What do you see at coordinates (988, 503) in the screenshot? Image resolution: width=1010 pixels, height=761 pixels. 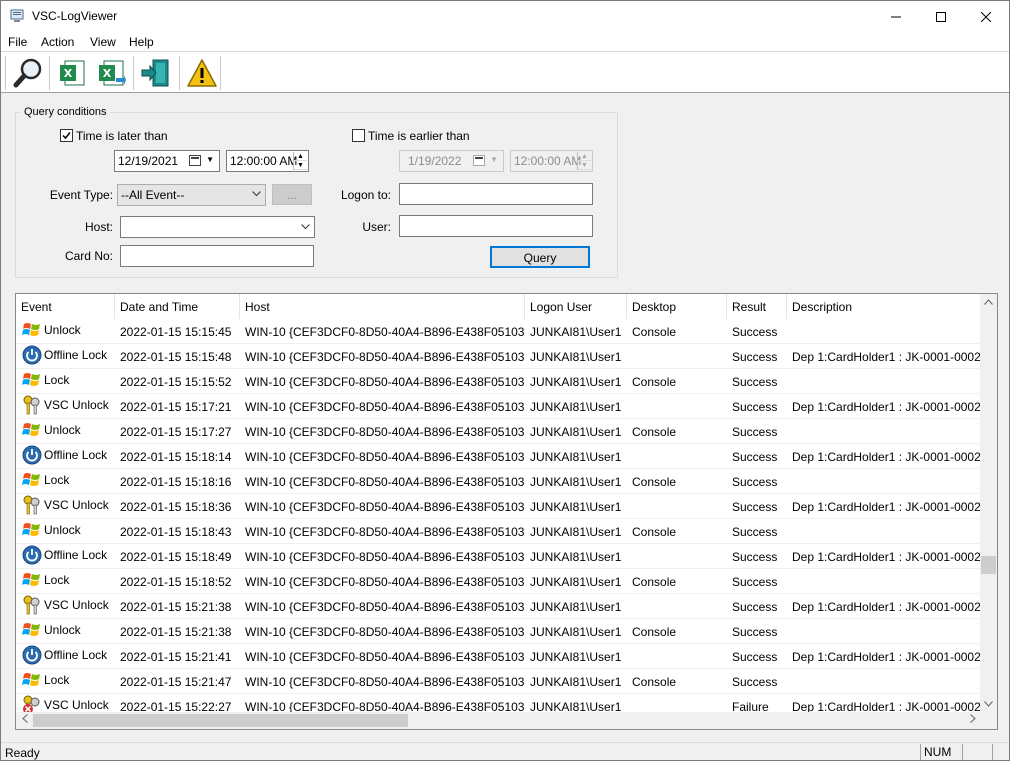 I see `vertical-scrollbar` at bounding box center [988, 503].